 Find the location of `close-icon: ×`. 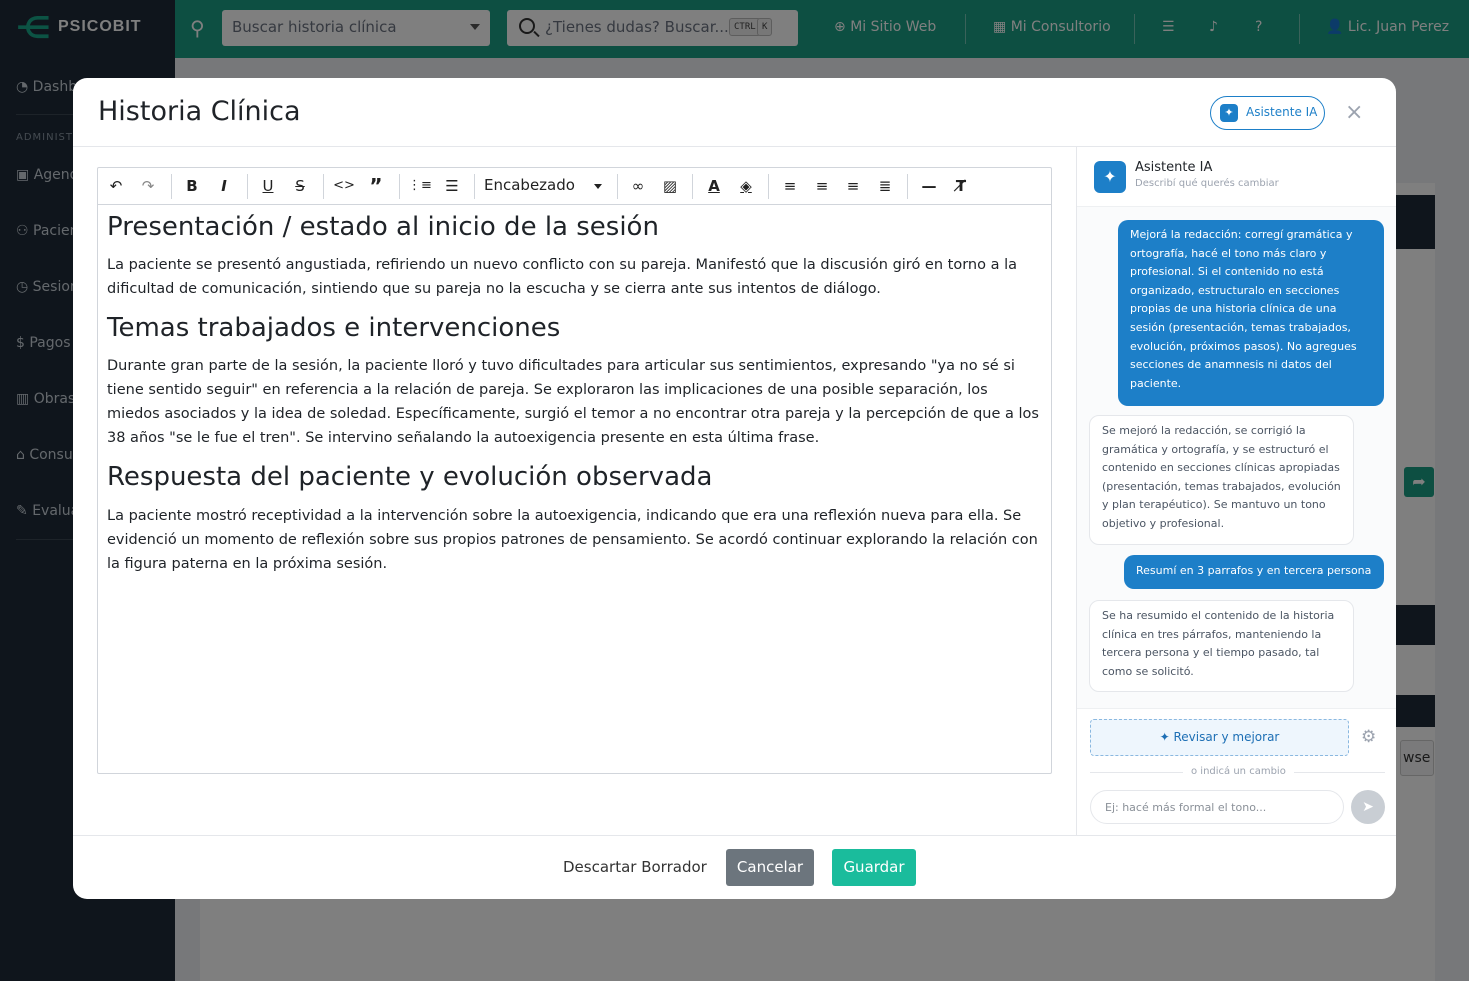

close-icon: × is located at coordinates (1354, 112).